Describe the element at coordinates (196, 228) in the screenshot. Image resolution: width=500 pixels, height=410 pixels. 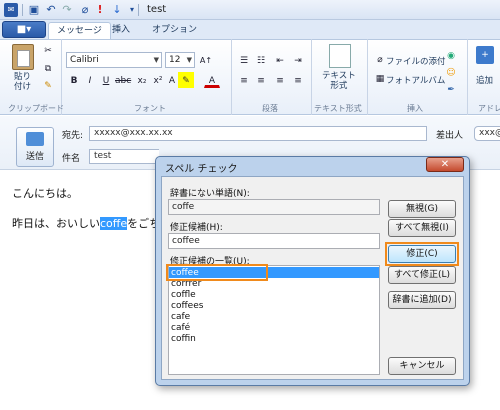
I see `change-to-label: 修正候補(H):` at that location.